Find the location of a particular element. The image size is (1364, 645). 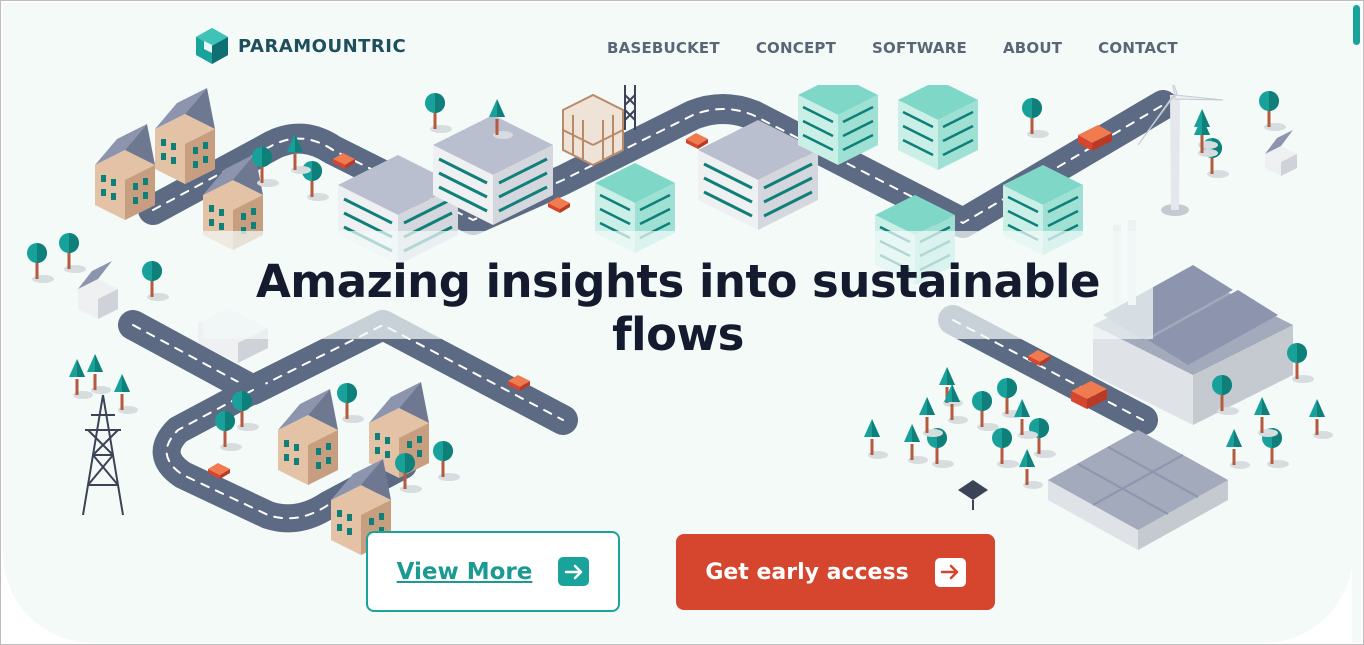

view-more-button: View More is located at coordinates (493, 571).